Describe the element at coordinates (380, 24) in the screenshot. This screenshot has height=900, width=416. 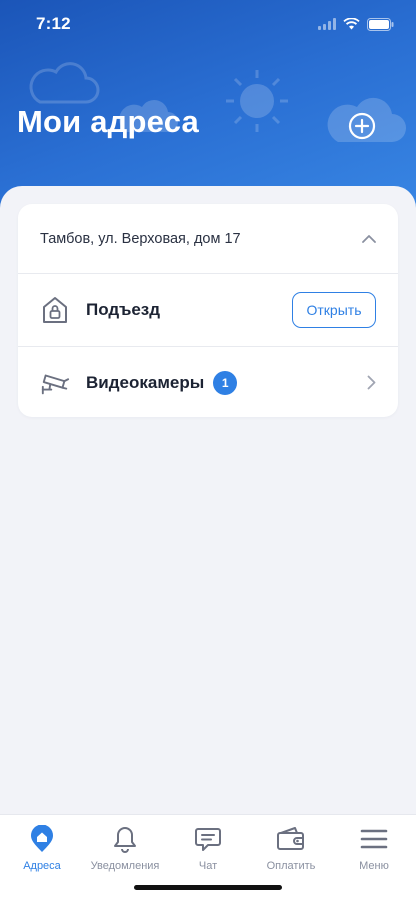
I see `battery-icon` at that location.